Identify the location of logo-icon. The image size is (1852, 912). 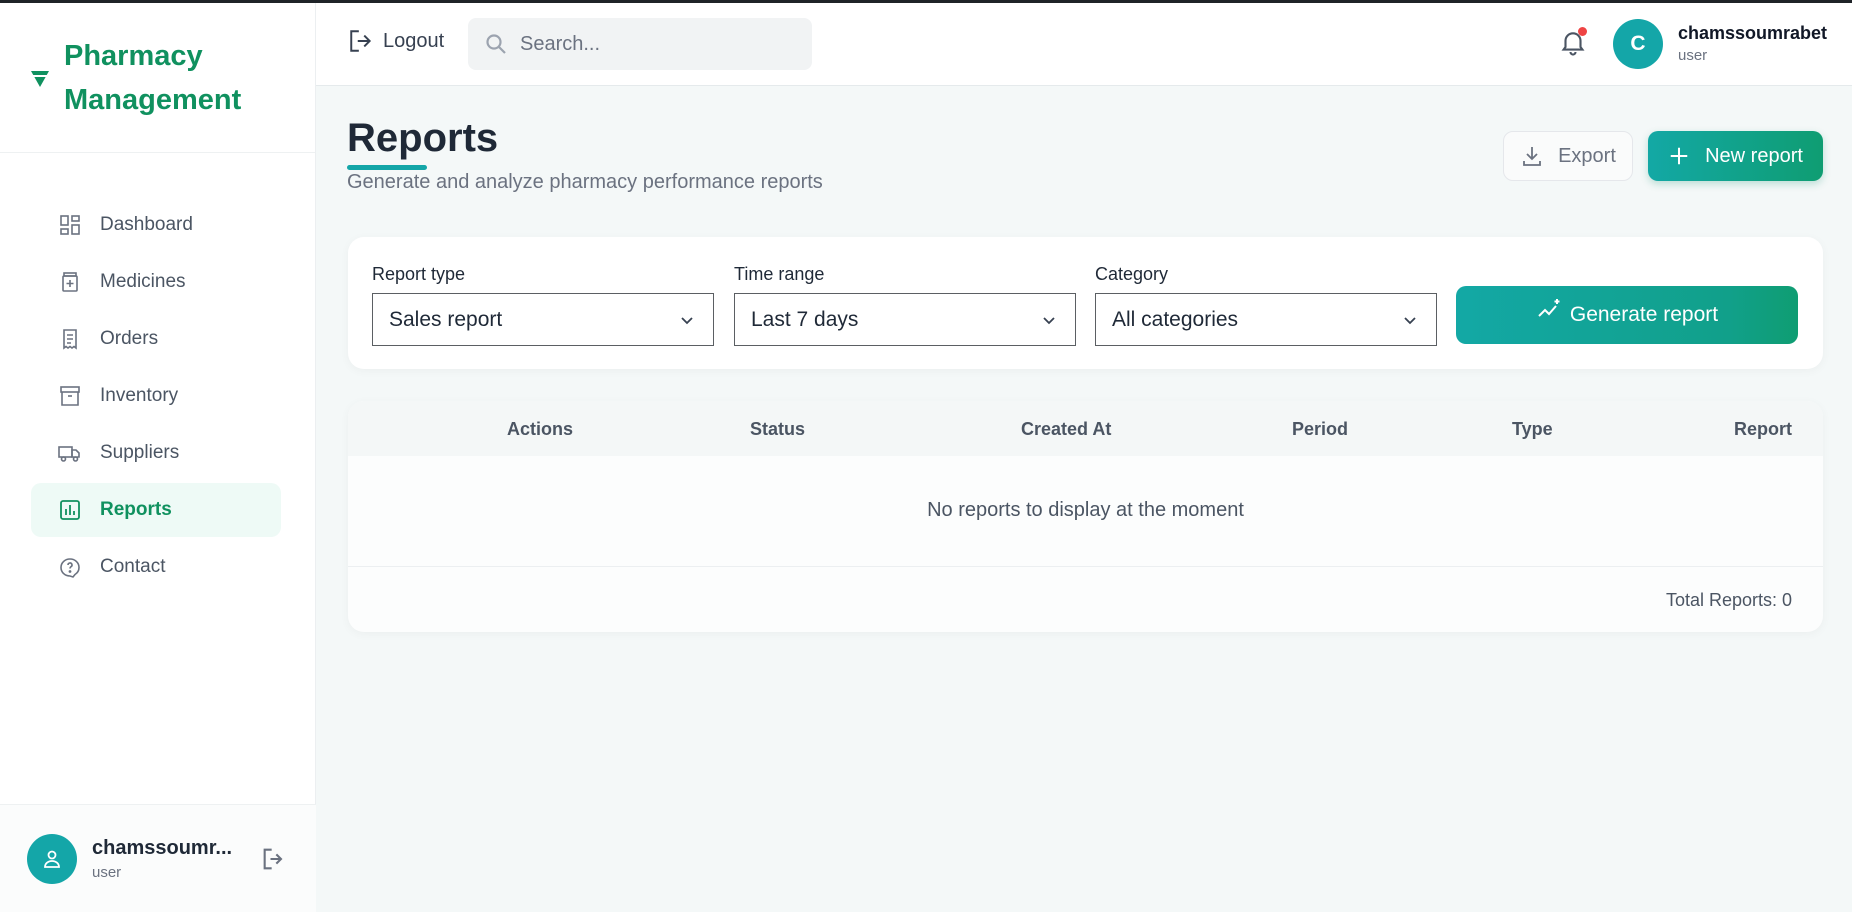
(40, 78).